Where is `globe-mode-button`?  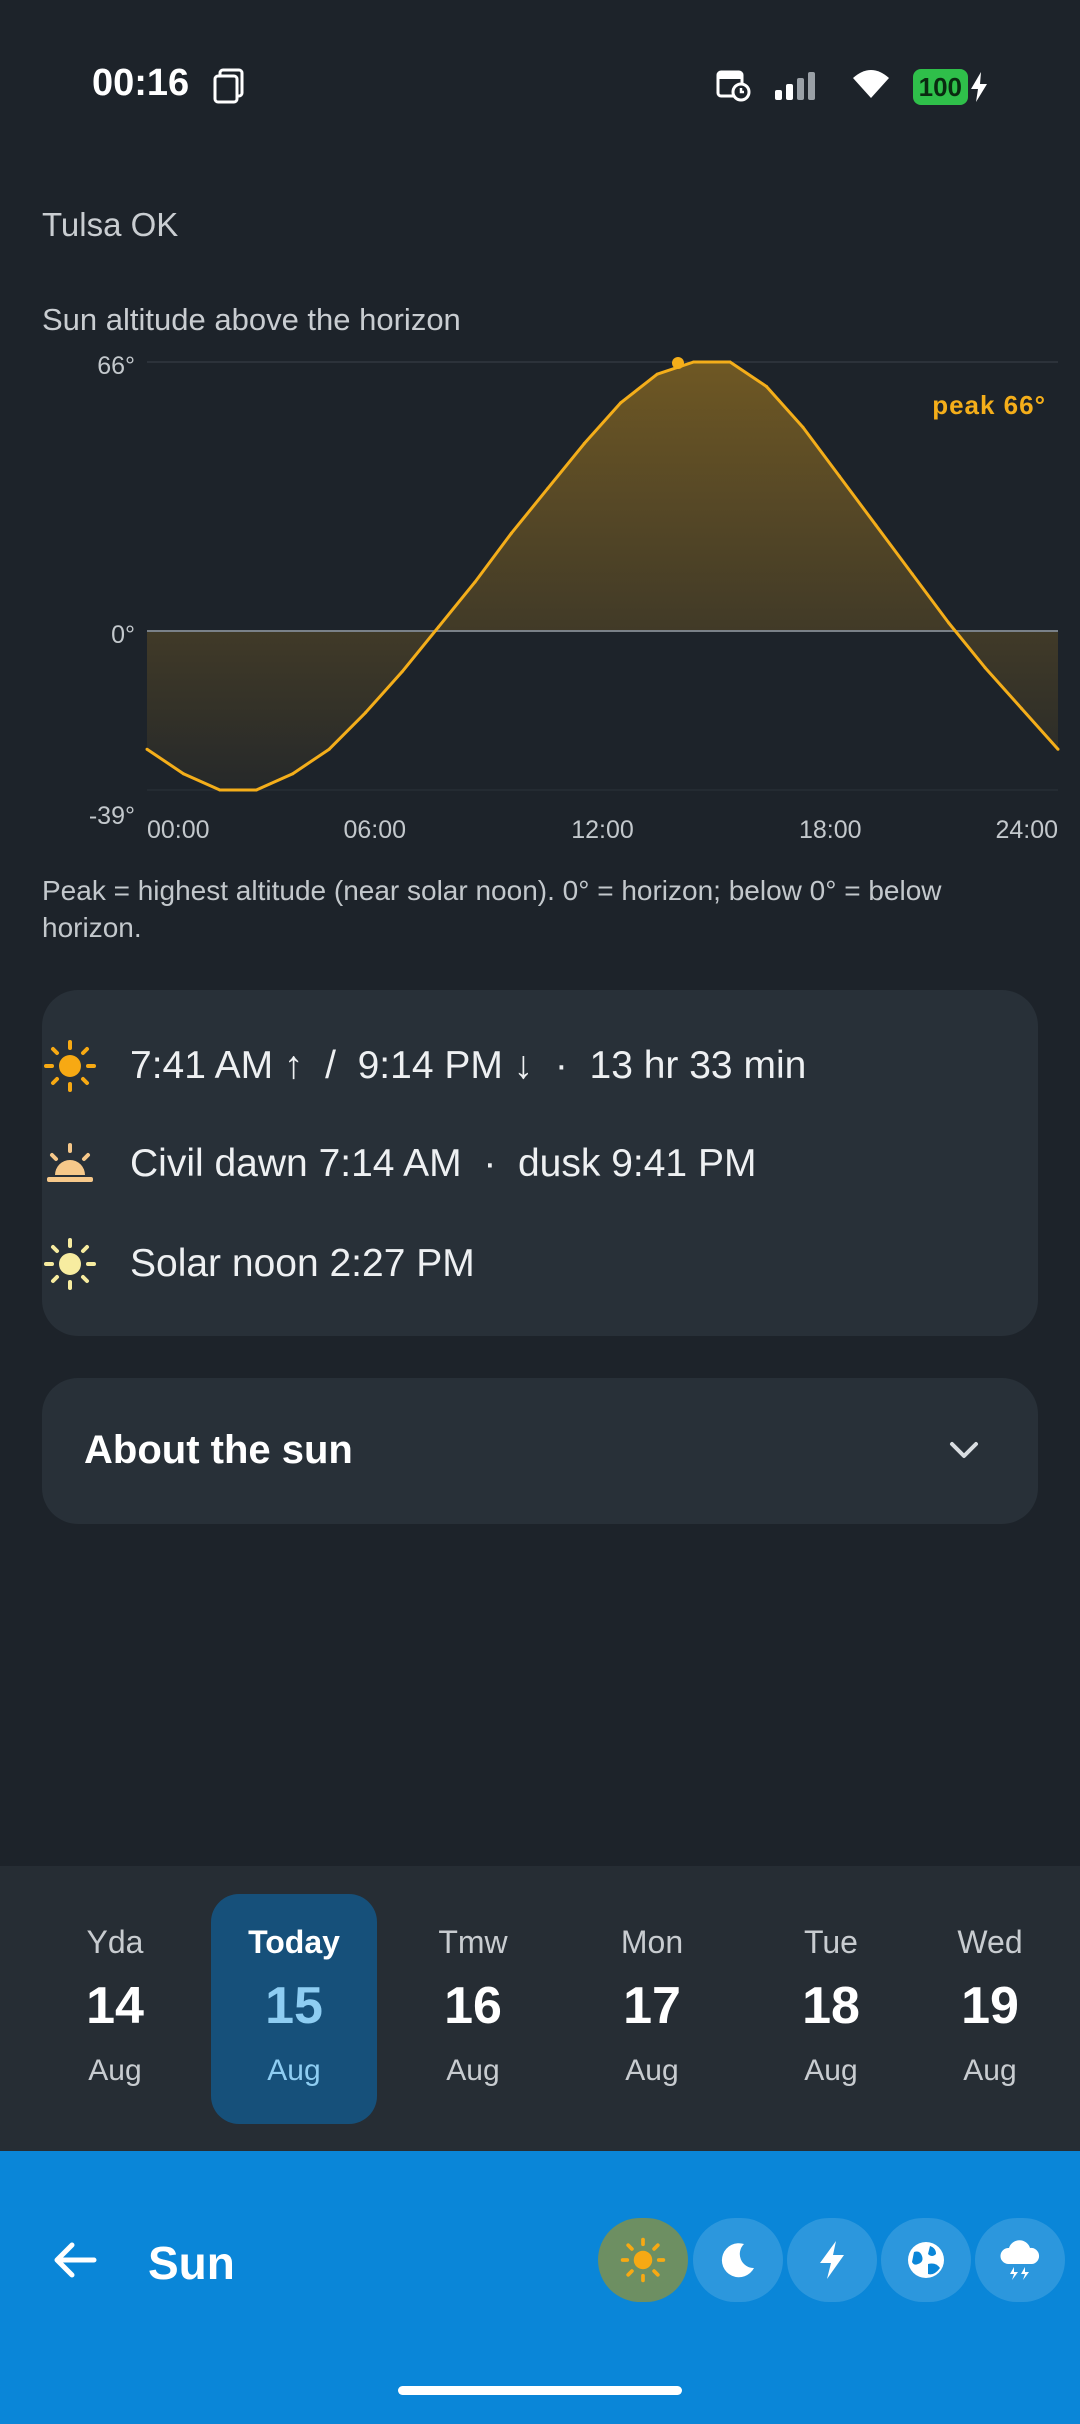
globe-mode-button is located at coordinates (926, 2260).